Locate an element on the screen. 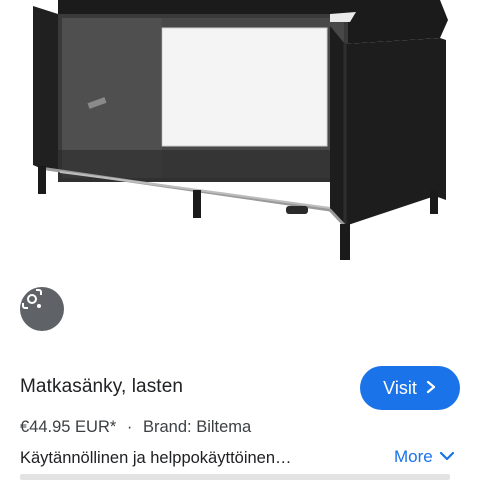 Image resolution: width=480 pixels, height=480 pixels. product-title: Matkasänky, lasten is located at coordinates (101, 387).